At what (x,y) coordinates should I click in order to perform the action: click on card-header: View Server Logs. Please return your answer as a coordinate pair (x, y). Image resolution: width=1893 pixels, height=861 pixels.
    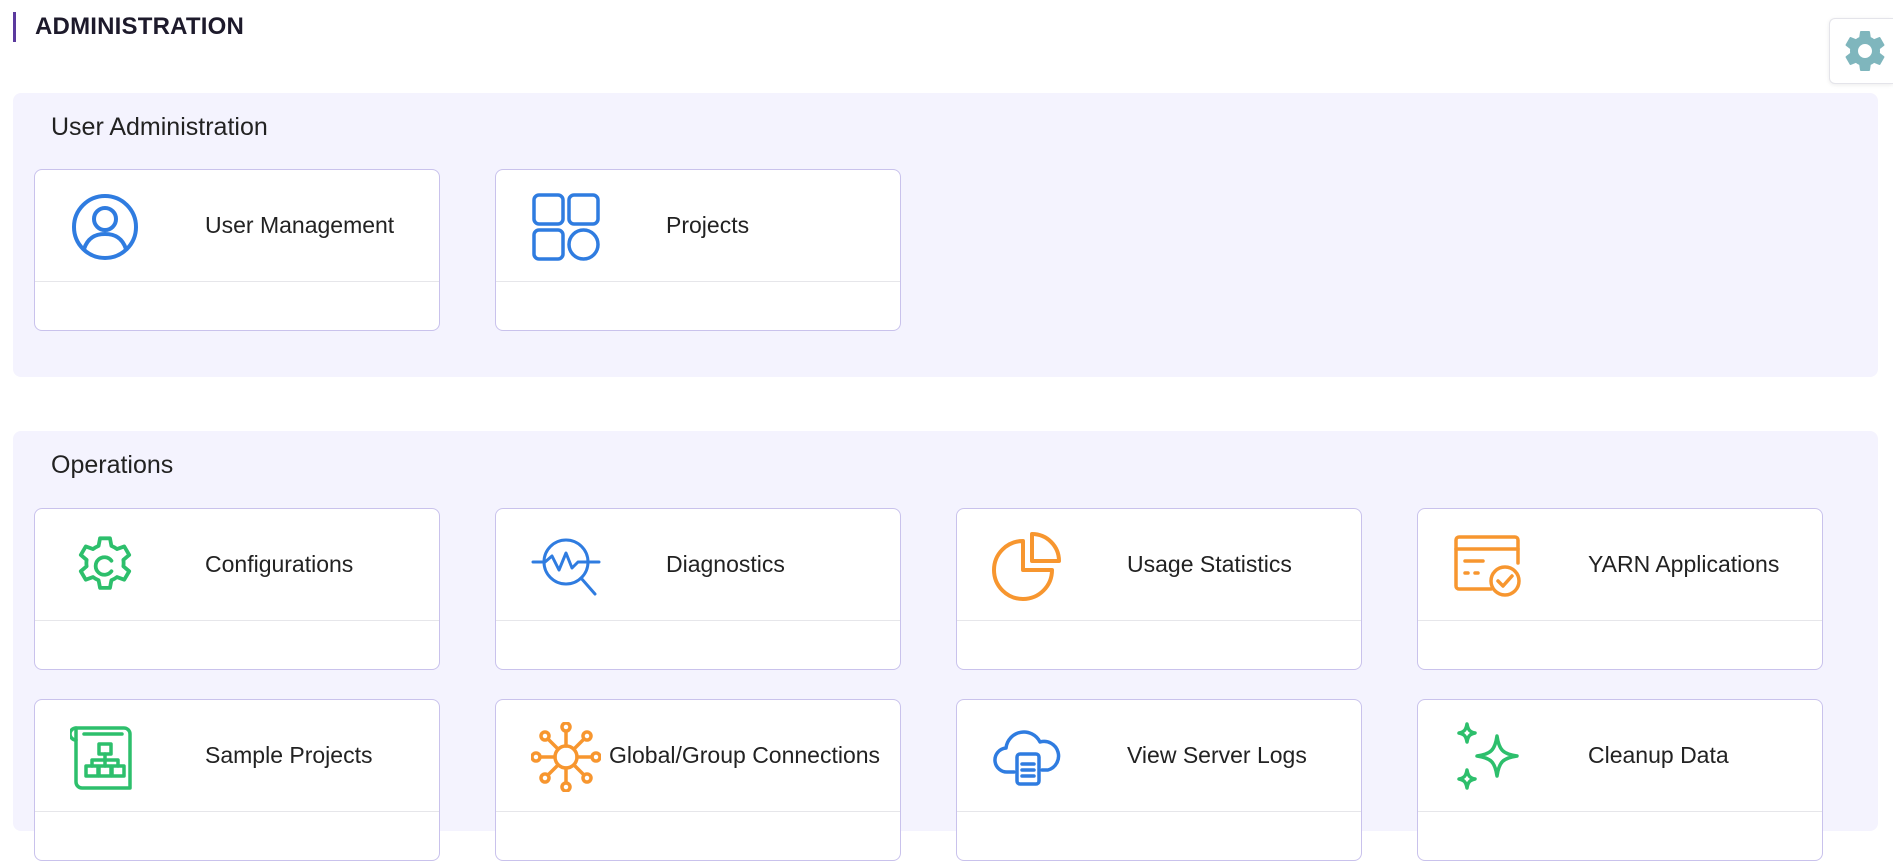
    Looking at the image, I should click on (1159, 756).